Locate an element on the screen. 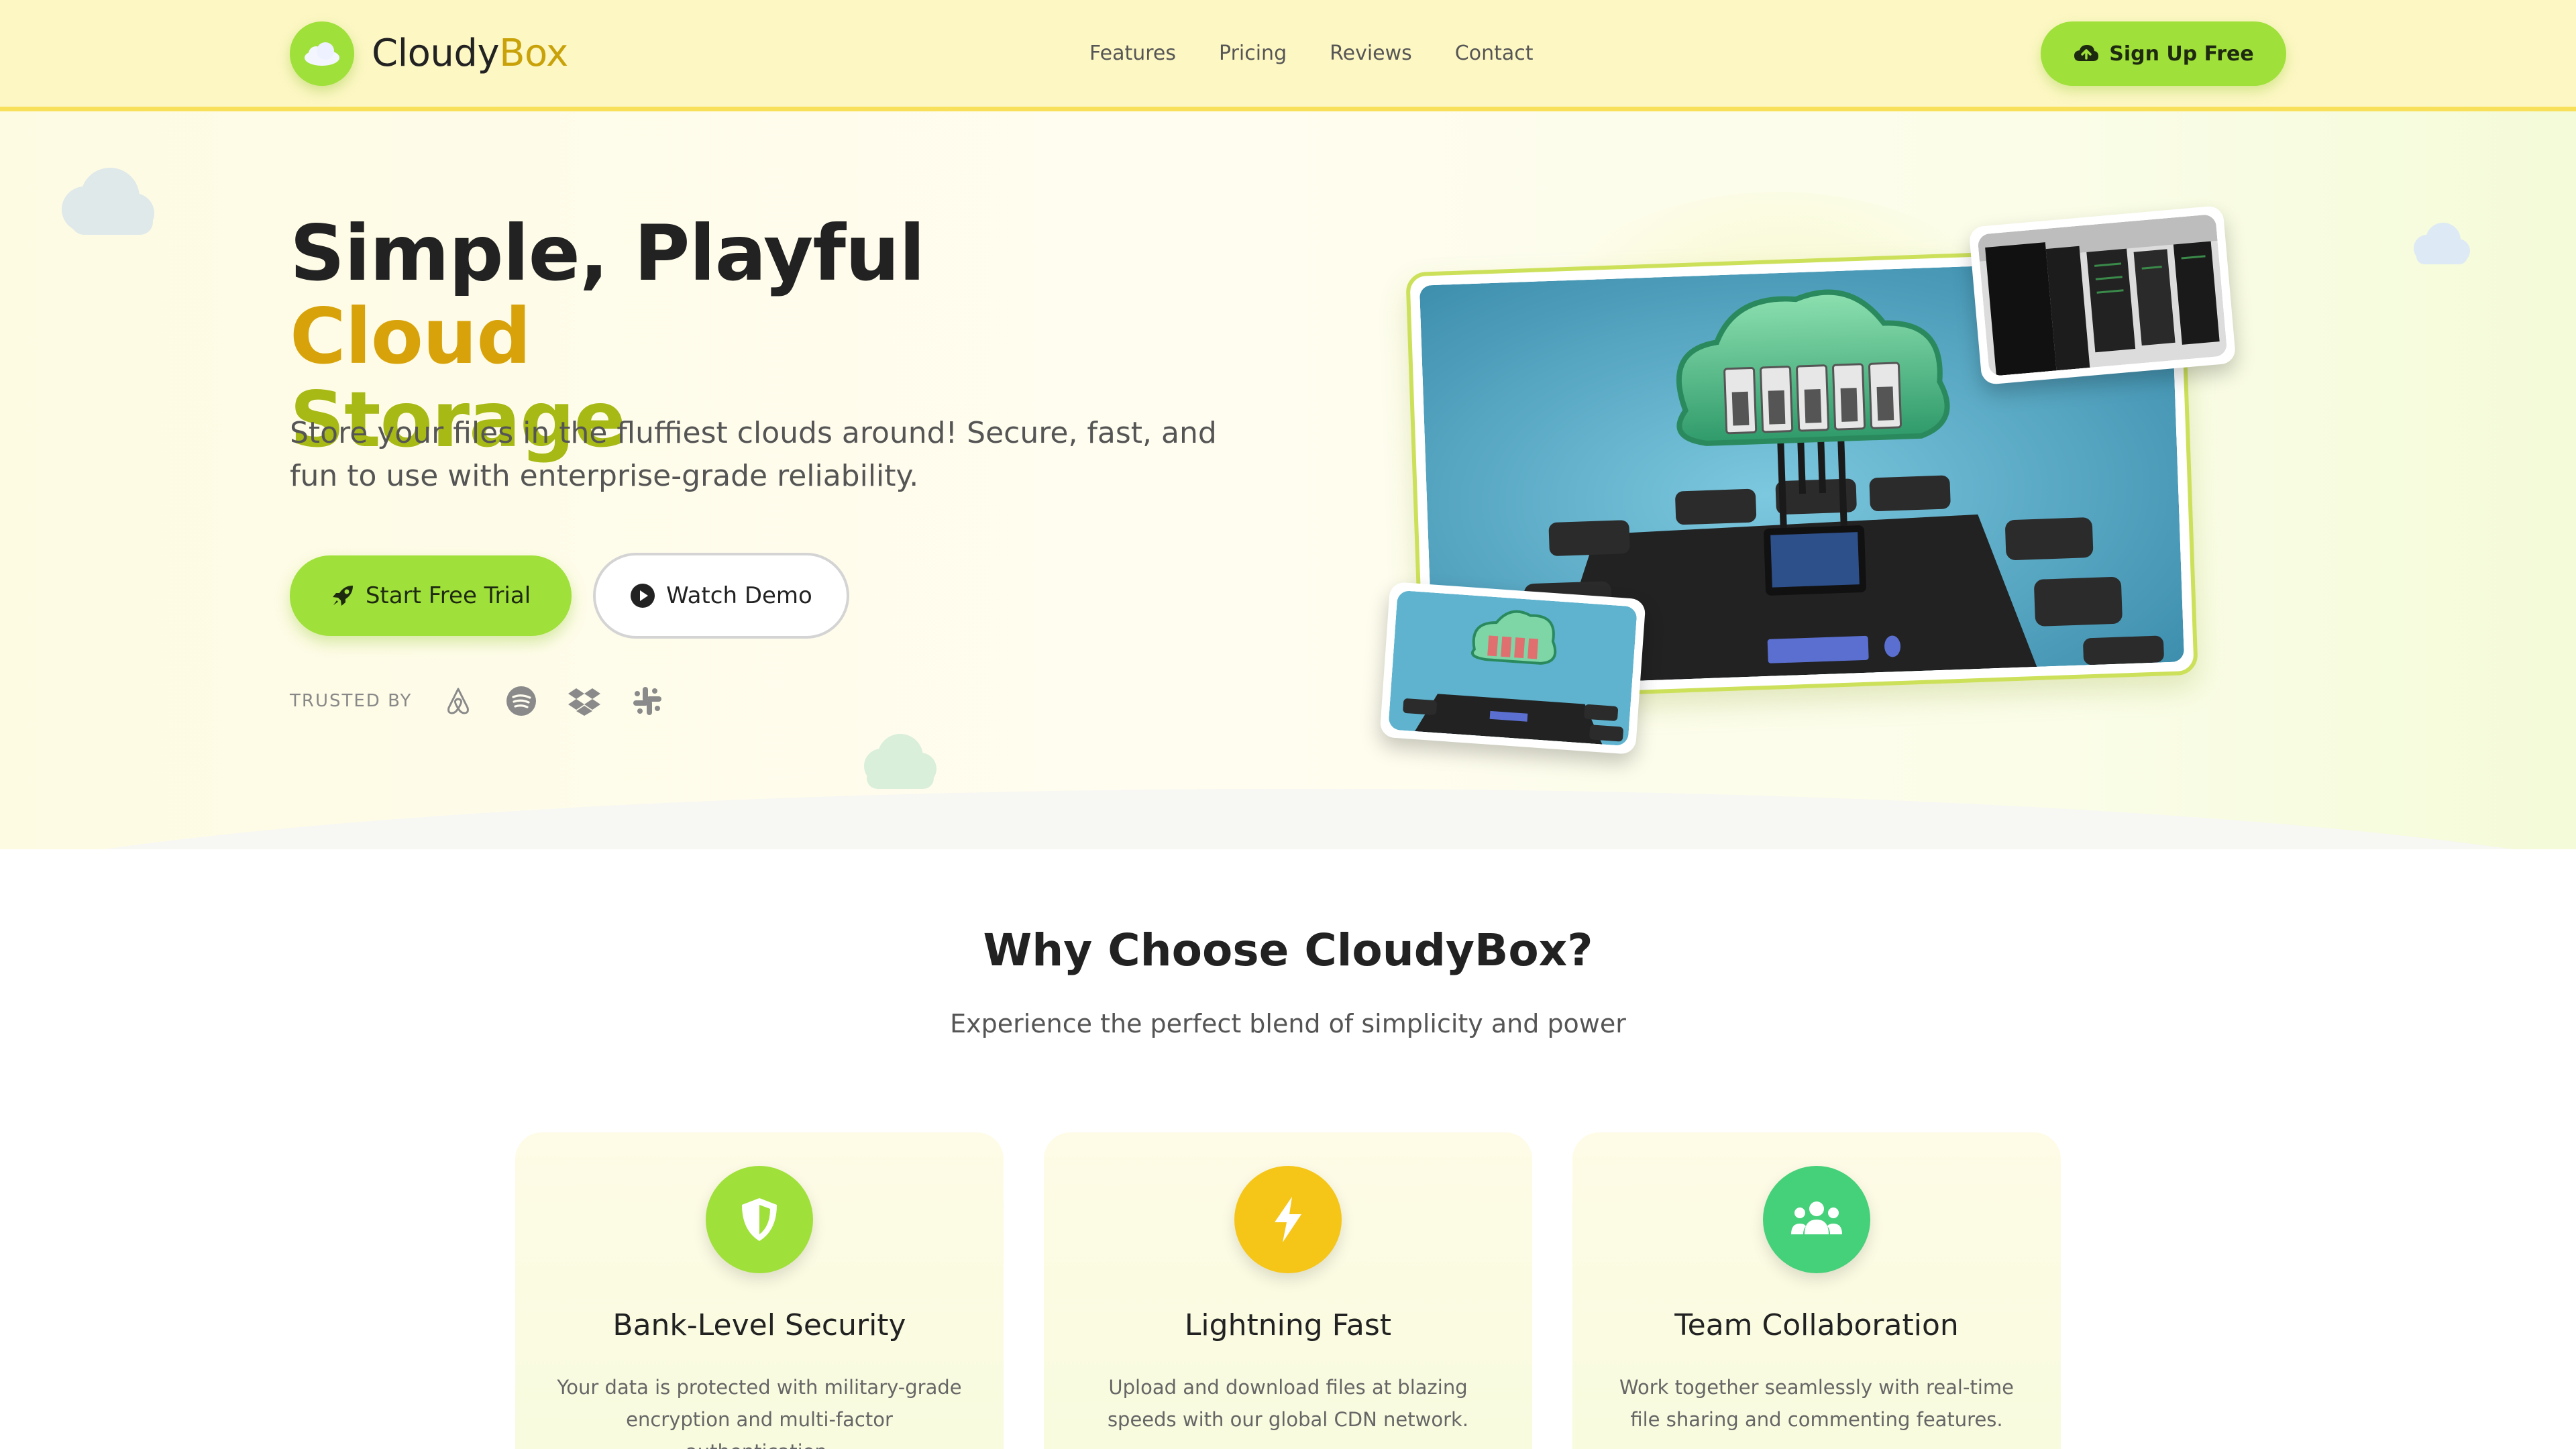 This screenshot has width=2576, height=1449. nav-link-reviews: Reviews is located at coordinates (1371, 54).